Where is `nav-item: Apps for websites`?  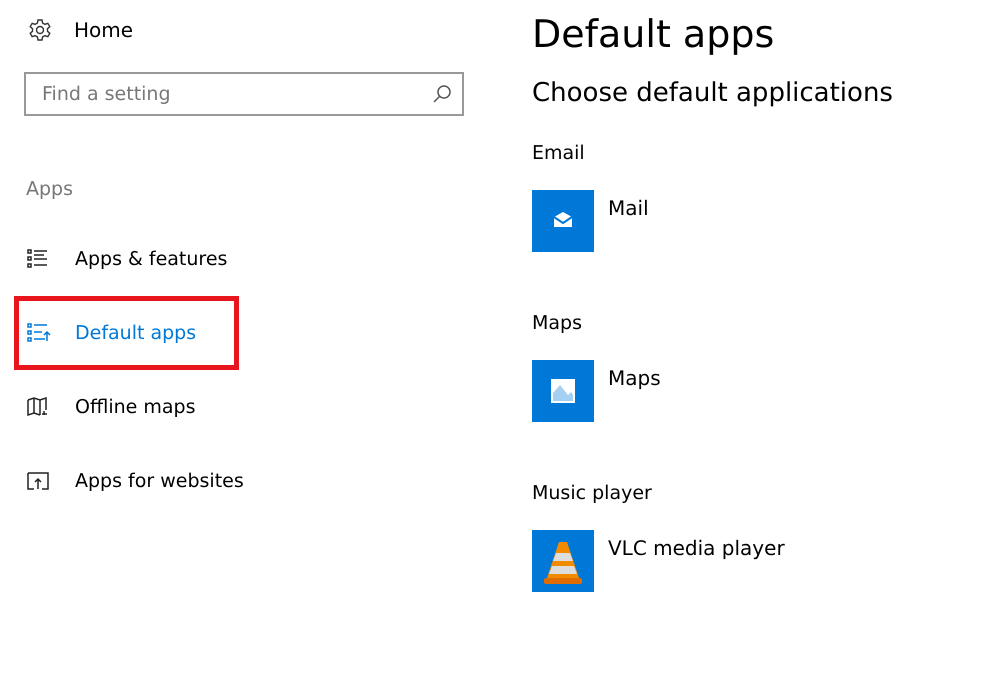 nav-item: Apps for websites is located at coordinates (141, 481).